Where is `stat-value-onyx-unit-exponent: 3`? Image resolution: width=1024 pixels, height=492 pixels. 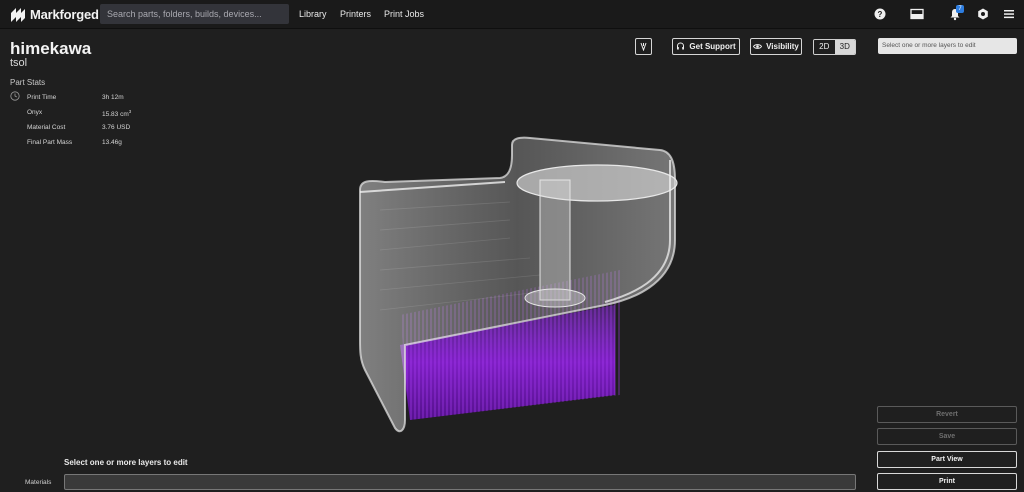
stat-value-onyx-unit-exponent: 3 is located at coordinates (130, 111).